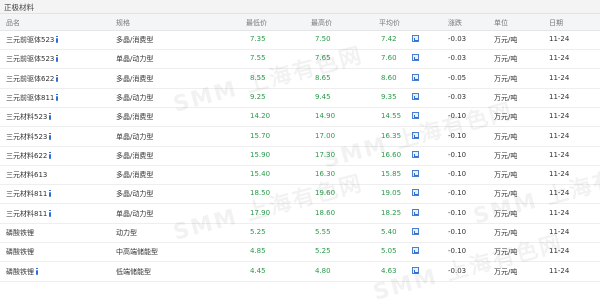 The width and height of the screenshot is (600, 307). What do you see at coordinates (258, 39) in the screenshot?
I see `low-price-cell: 7.35` at bounding box center [258, 39].